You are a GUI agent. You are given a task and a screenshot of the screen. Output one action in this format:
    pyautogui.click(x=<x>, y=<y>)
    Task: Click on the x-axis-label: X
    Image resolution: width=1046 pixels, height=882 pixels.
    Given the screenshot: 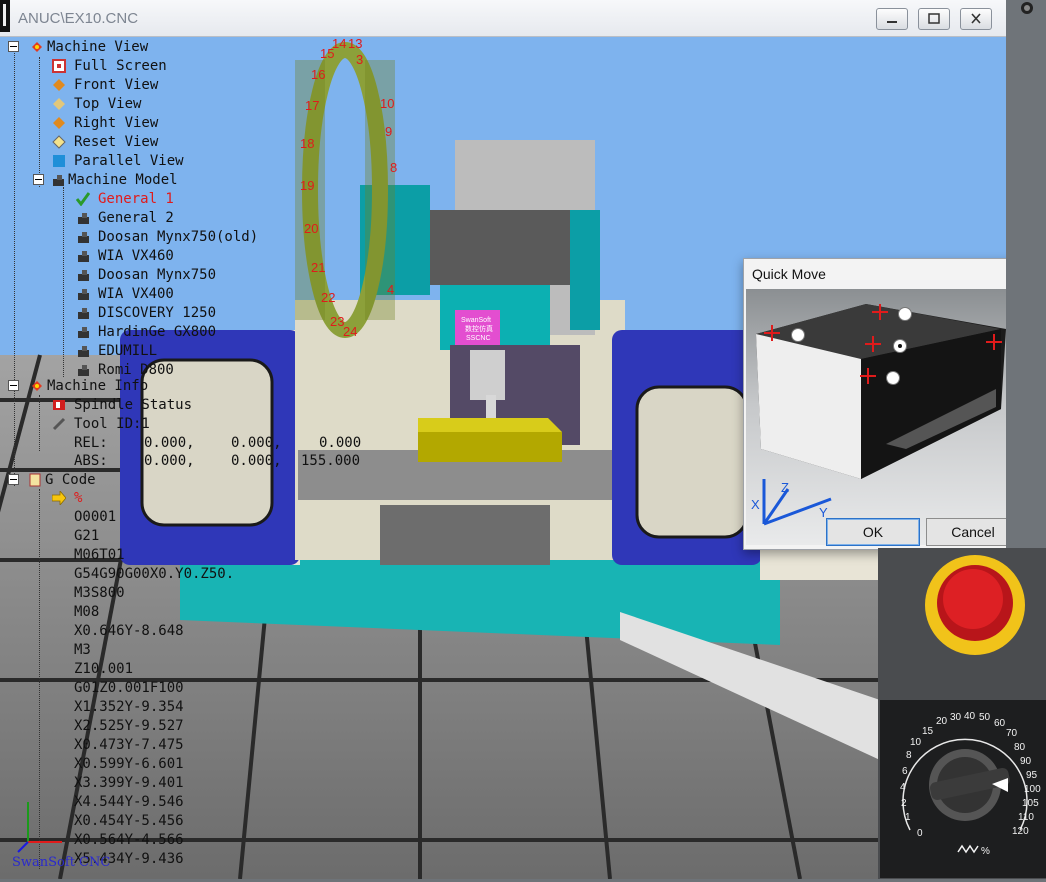 What is the action you would take?
    pyautogui.click(x=755, y=504)
    